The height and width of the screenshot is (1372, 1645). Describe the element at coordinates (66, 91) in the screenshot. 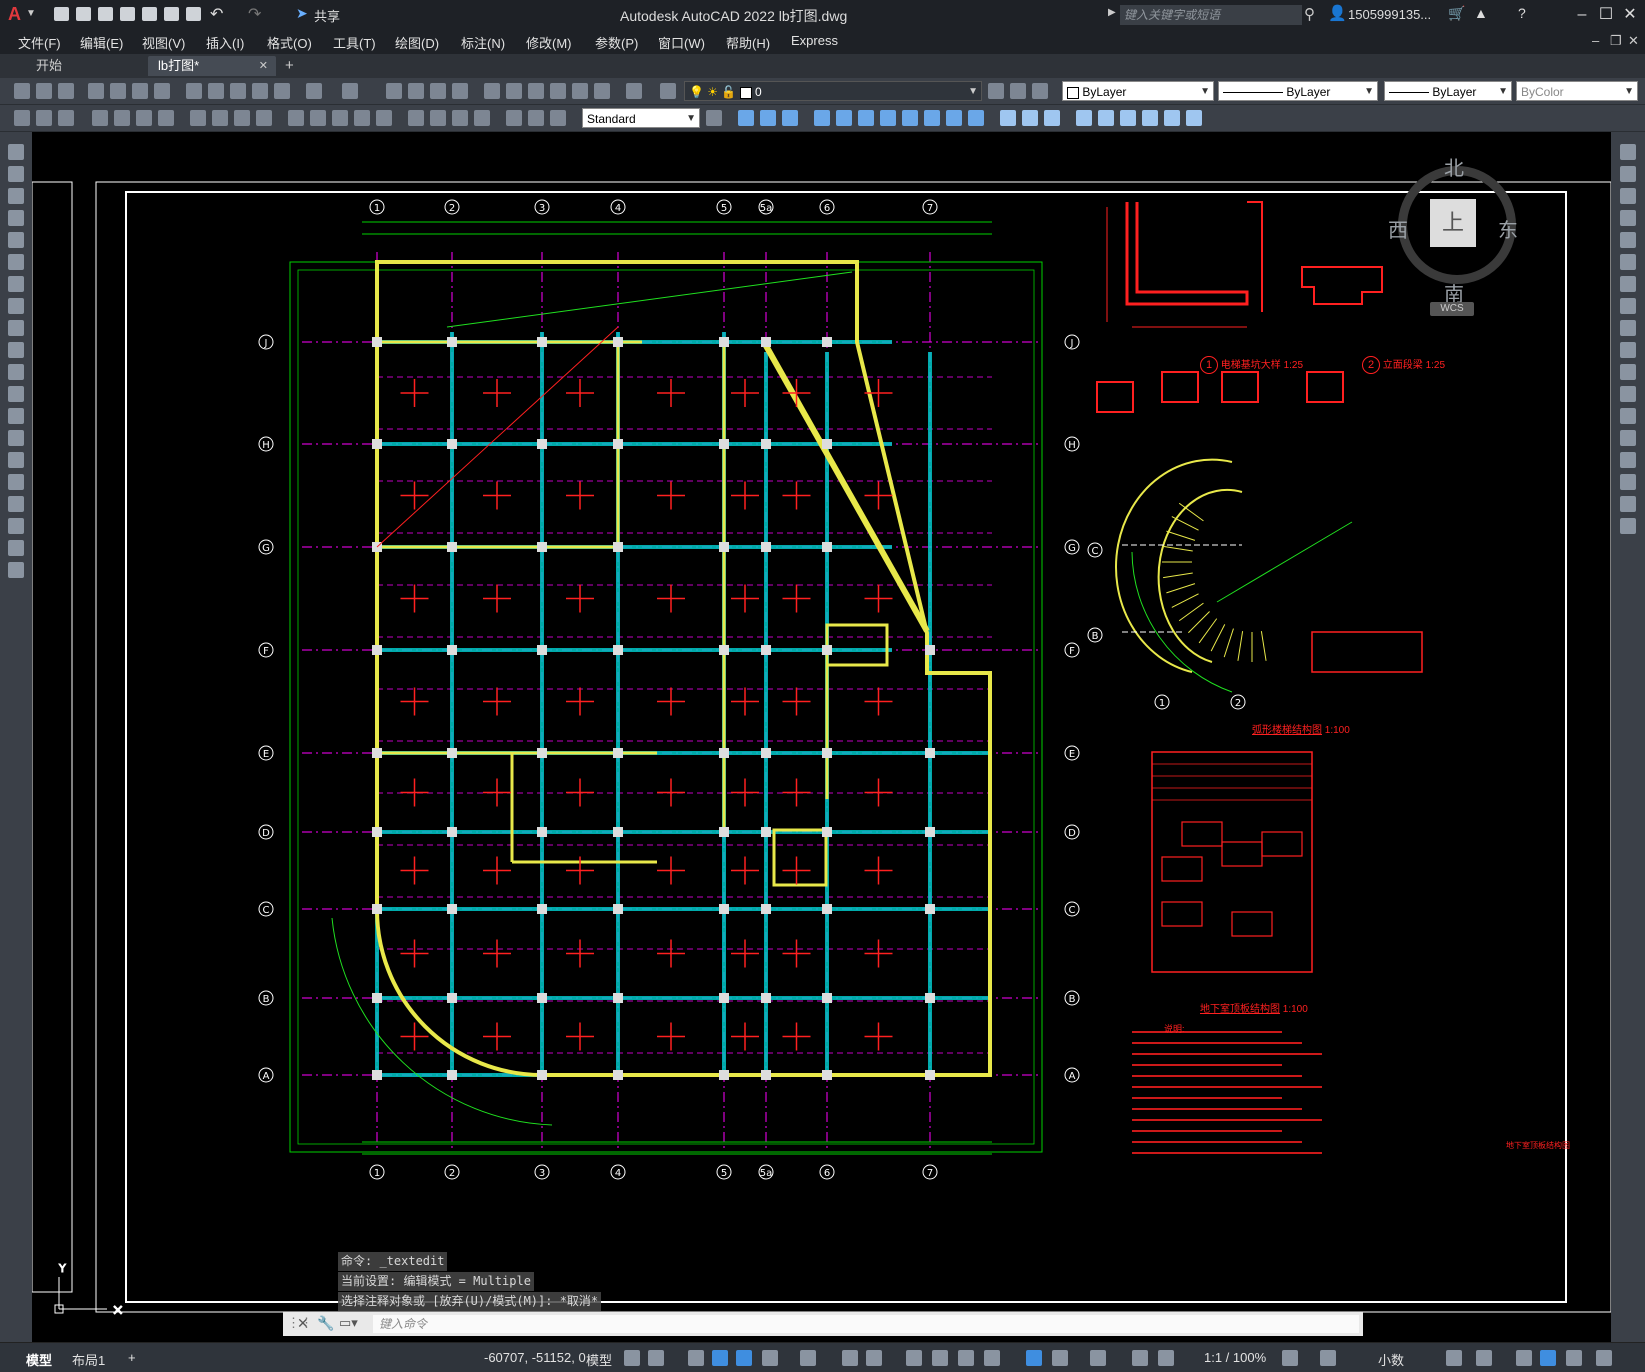

I see `tb-save-icon` at that location.